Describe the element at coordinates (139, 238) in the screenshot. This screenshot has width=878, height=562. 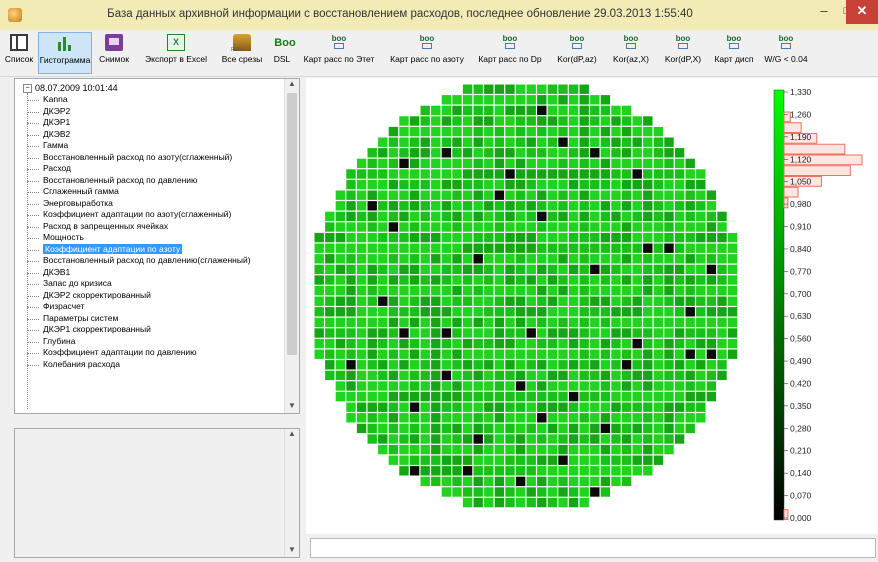
I see `tree-item: Мощность` at that location.